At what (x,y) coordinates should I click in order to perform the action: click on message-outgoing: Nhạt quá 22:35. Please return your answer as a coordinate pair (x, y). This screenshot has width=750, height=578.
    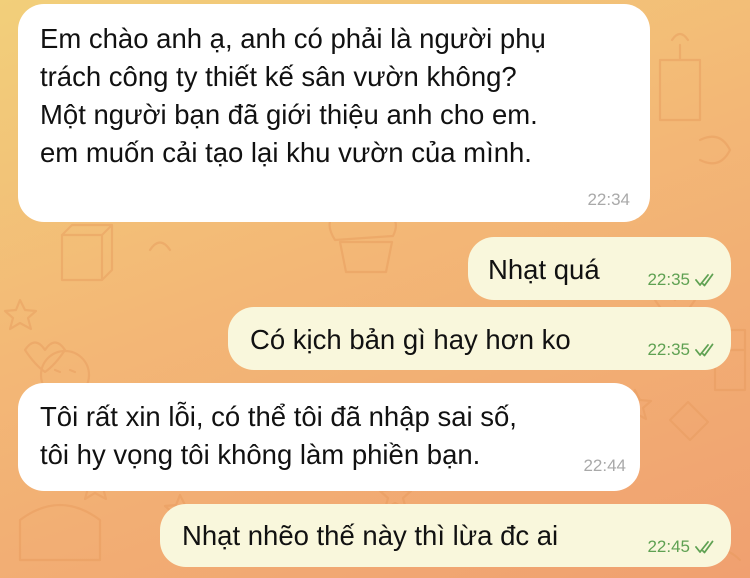
    Looking at the image, I should click on (599, 268).